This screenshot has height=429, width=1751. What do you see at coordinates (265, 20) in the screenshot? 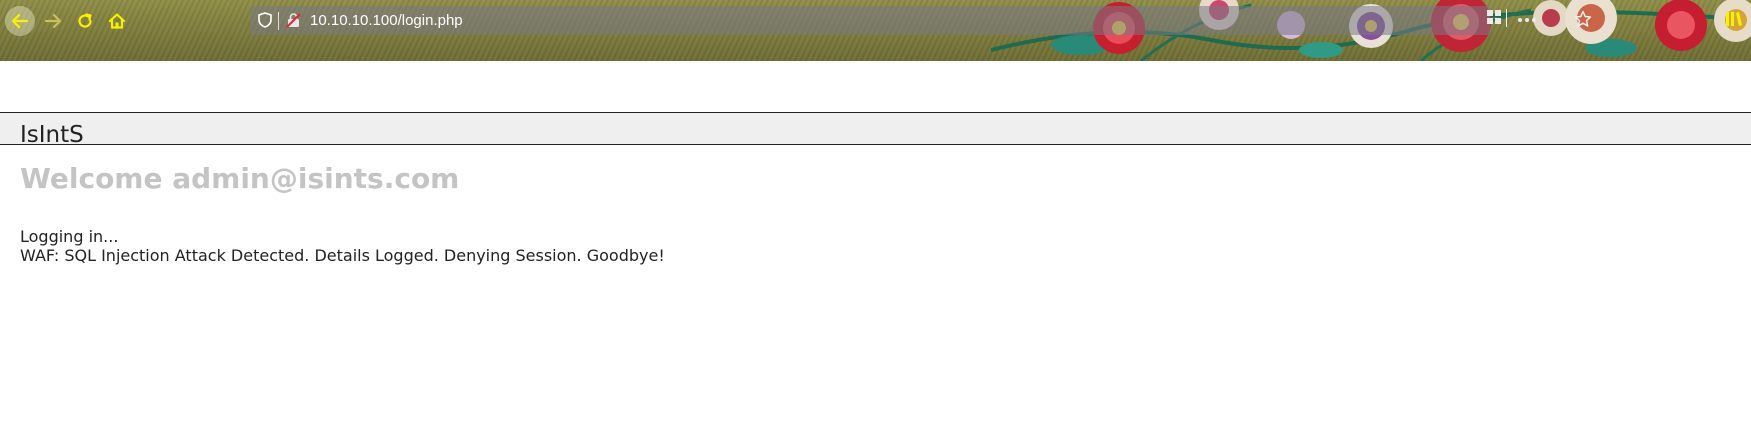
I see `shield-icon` at bounding box center [265, 20].